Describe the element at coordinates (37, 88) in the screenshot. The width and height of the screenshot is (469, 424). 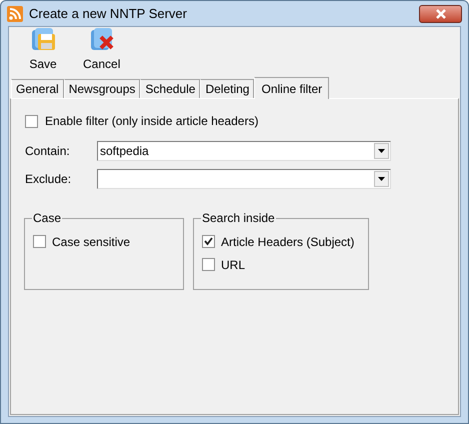
I see `tab: General` at that location.